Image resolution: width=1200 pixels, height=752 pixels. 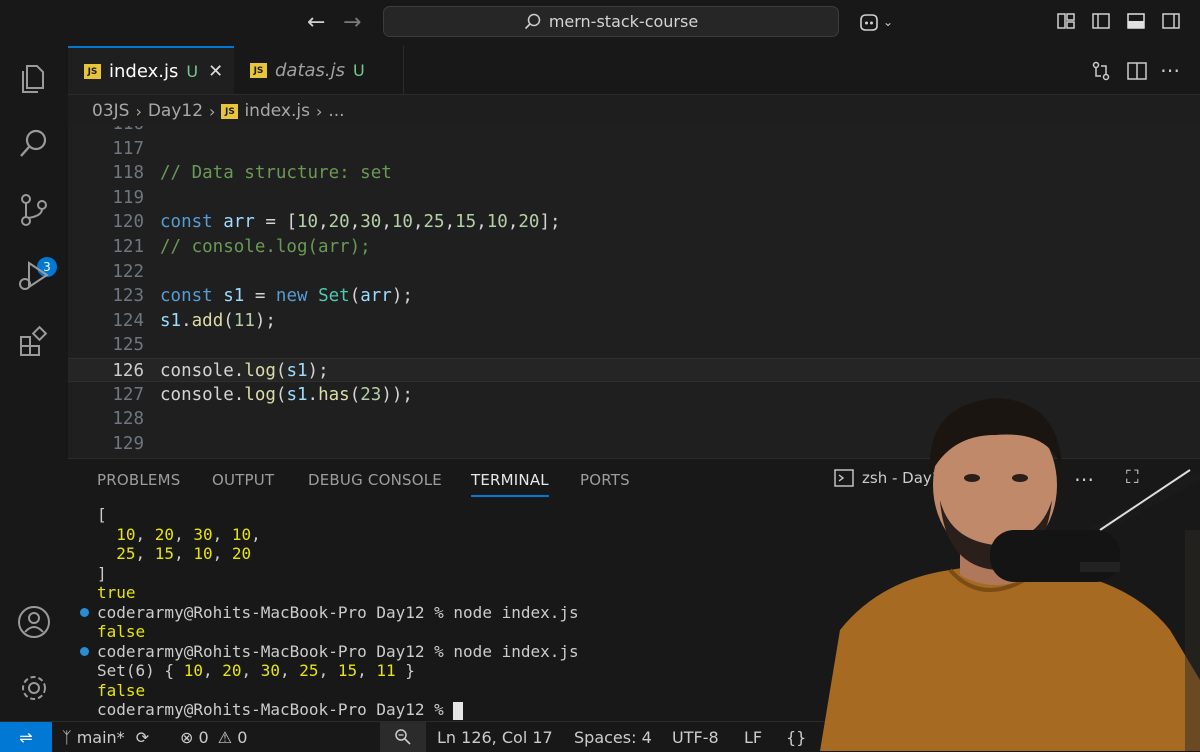 What do you see at coordinates (753, 737) in the screenshot?
I see `line-endings: LF` at bounding box center [753, 737].